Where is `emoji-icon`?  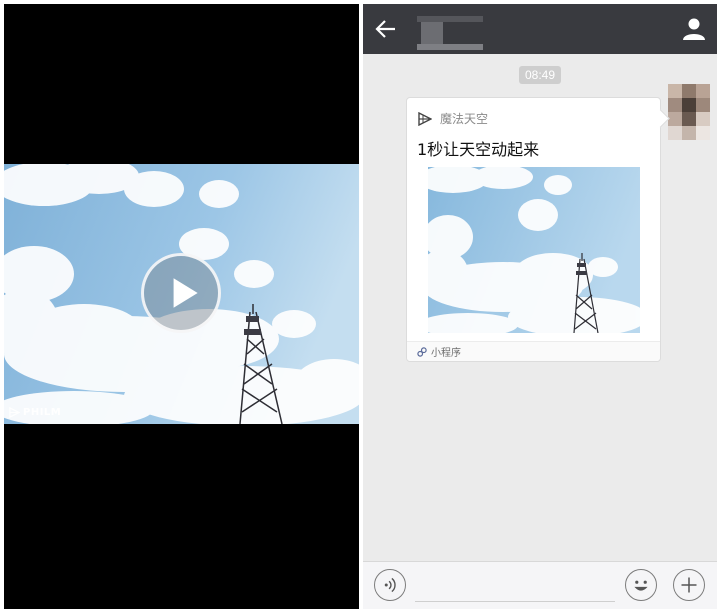 emoji-icon is located at coordinates (641, 585).